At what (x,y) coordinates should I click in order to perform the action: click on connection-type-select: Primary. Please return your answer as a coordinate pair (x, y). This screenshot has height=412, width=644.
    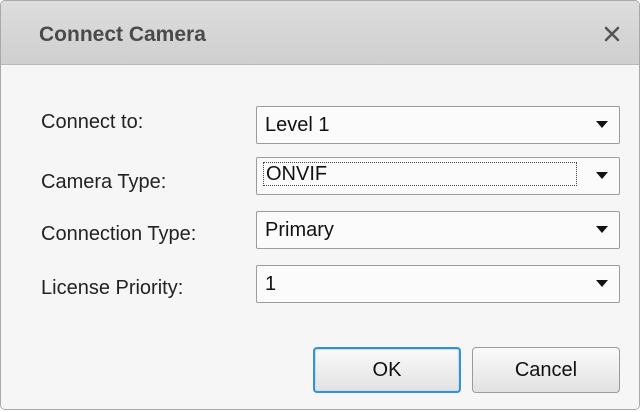
    Looking at the image, I should click on (438, 230).